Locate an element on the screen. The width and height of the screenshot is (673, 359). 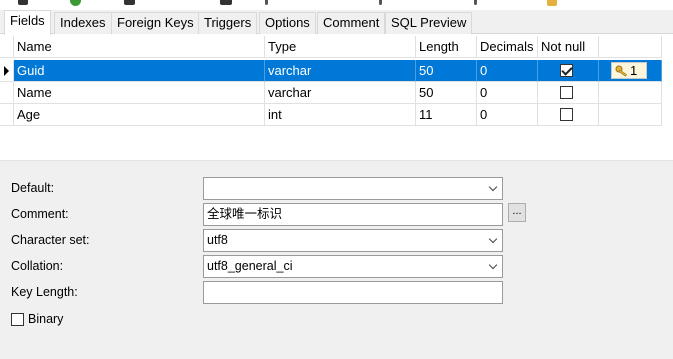
panel-divider is located at coordinates (336, 164).